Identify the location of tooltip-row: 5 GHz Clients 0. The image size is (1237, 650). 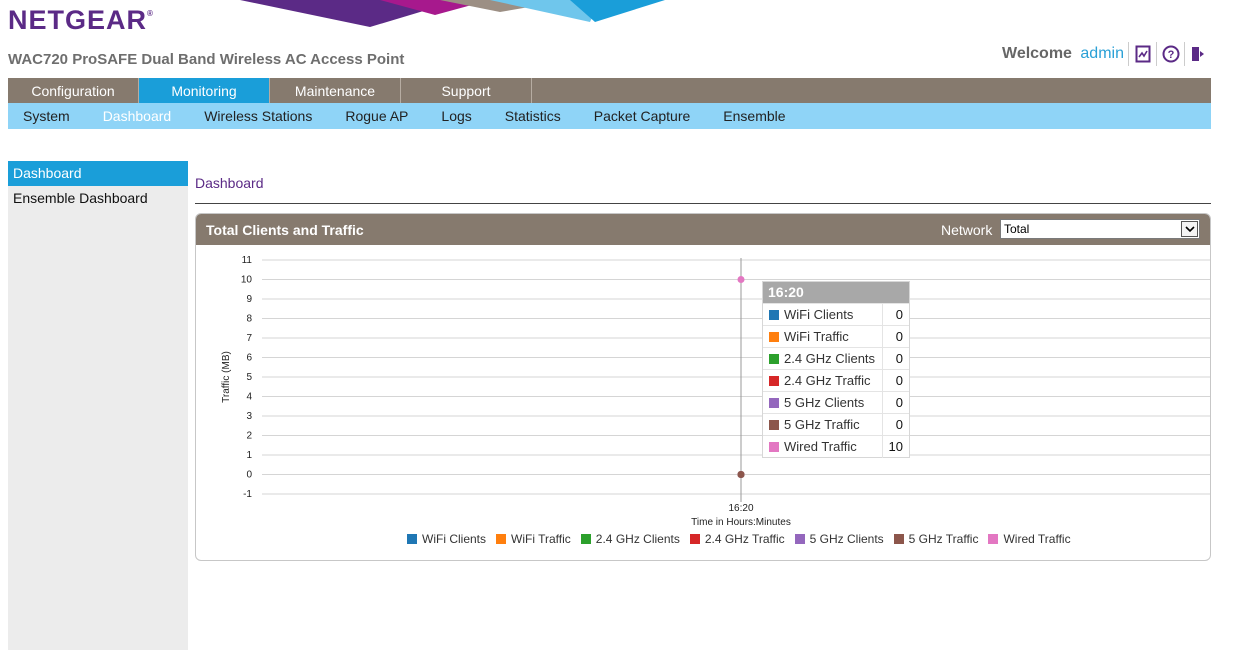
(836, 402).